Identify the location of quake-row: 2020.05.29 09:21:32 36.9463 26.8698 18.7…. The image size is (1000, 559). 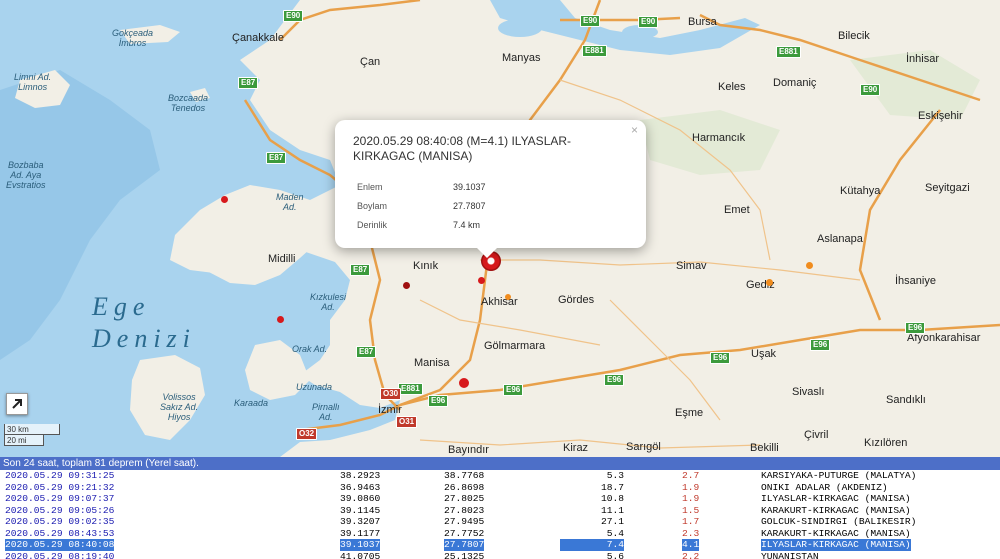
(500, 488).